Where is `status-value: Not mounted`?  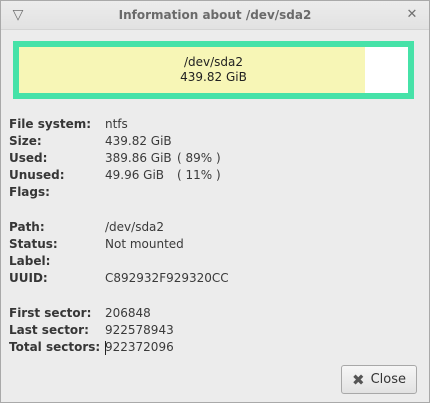
status-value: Not mounted is located at coordinates (144, 244).